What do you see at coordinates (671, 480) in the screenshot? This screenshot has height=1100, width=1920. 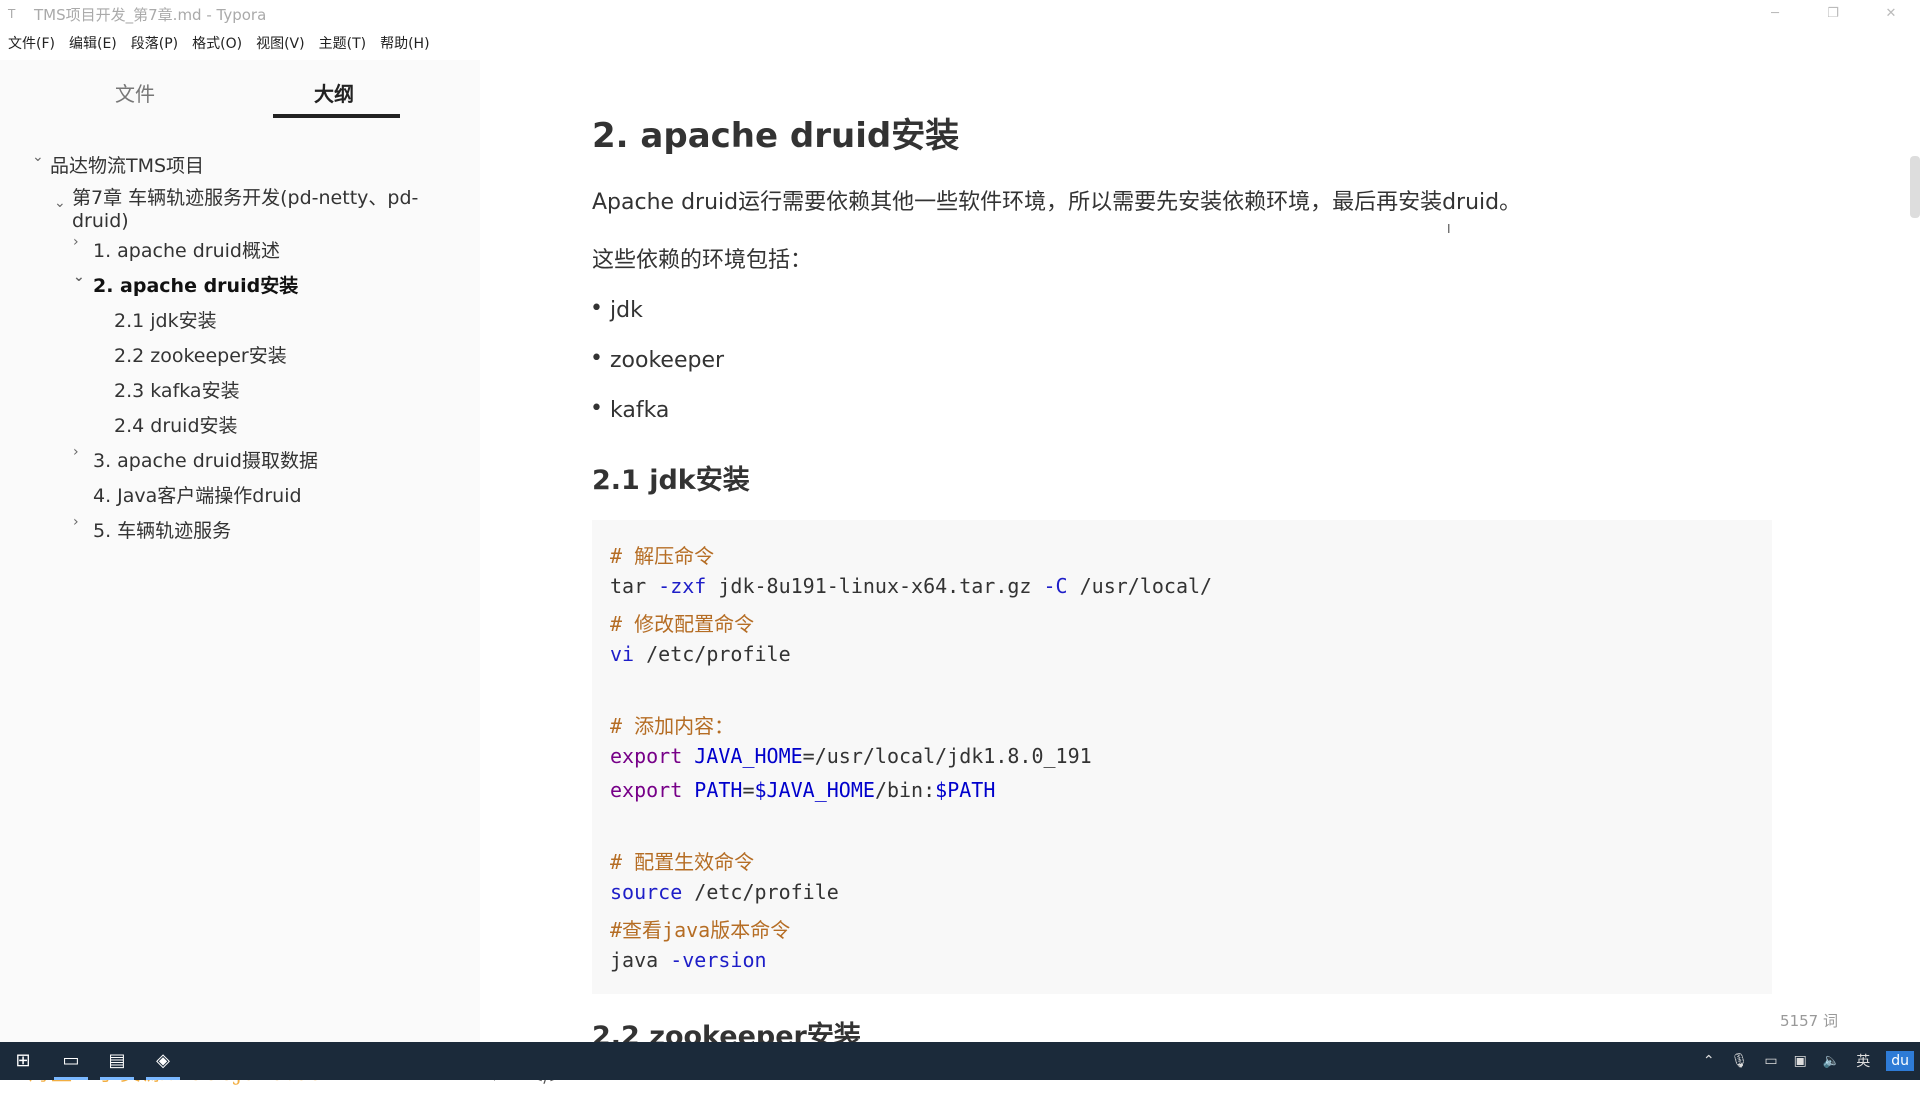 I see `heading-jdk-install: 2.1 jdk安装` at bounding box center [671, 480].